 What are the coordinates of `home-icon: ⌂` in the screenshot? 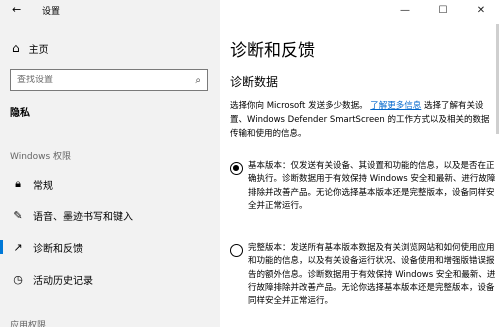 It's located at (16, 48).